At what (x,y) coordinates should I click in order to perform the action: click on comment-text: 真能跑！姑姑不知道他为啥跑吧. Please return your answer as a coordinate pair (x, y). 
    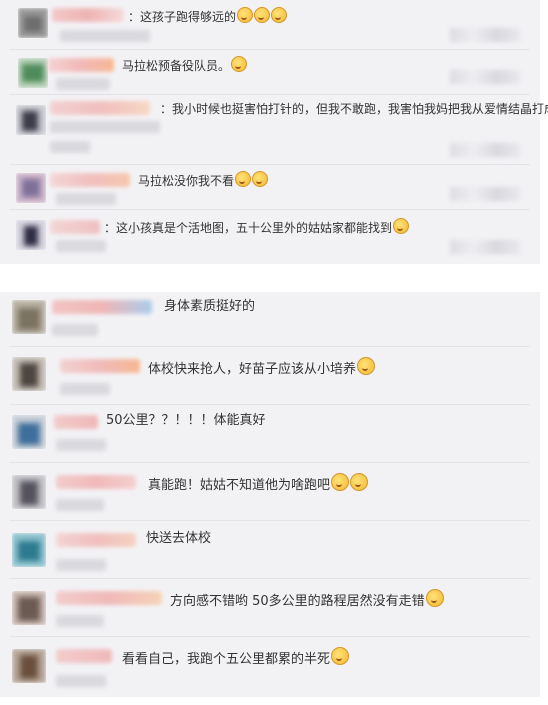
    Looking at the image, I should click on (258, 483).